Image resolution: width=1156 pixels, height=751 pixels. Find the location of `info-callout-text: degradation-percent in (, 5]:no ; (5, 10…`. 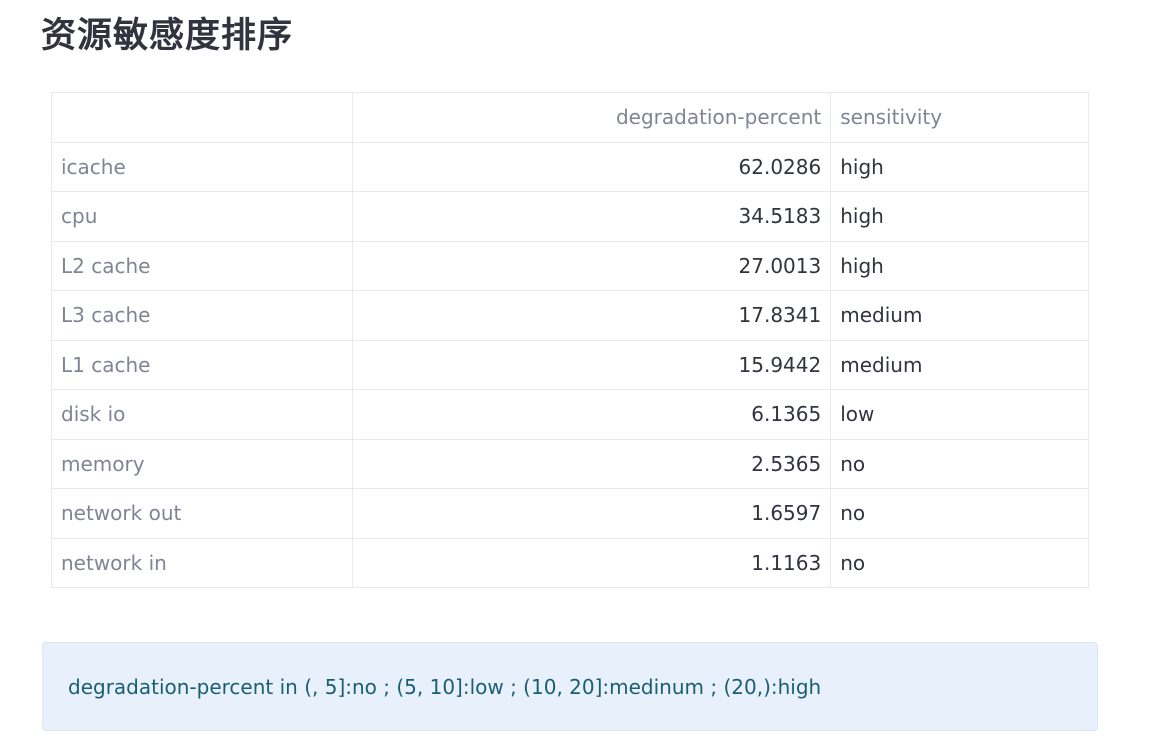

info-callout-text: degradation-percent in (, 5]:no ; (5, 10… is located at coordinates (445, 686).